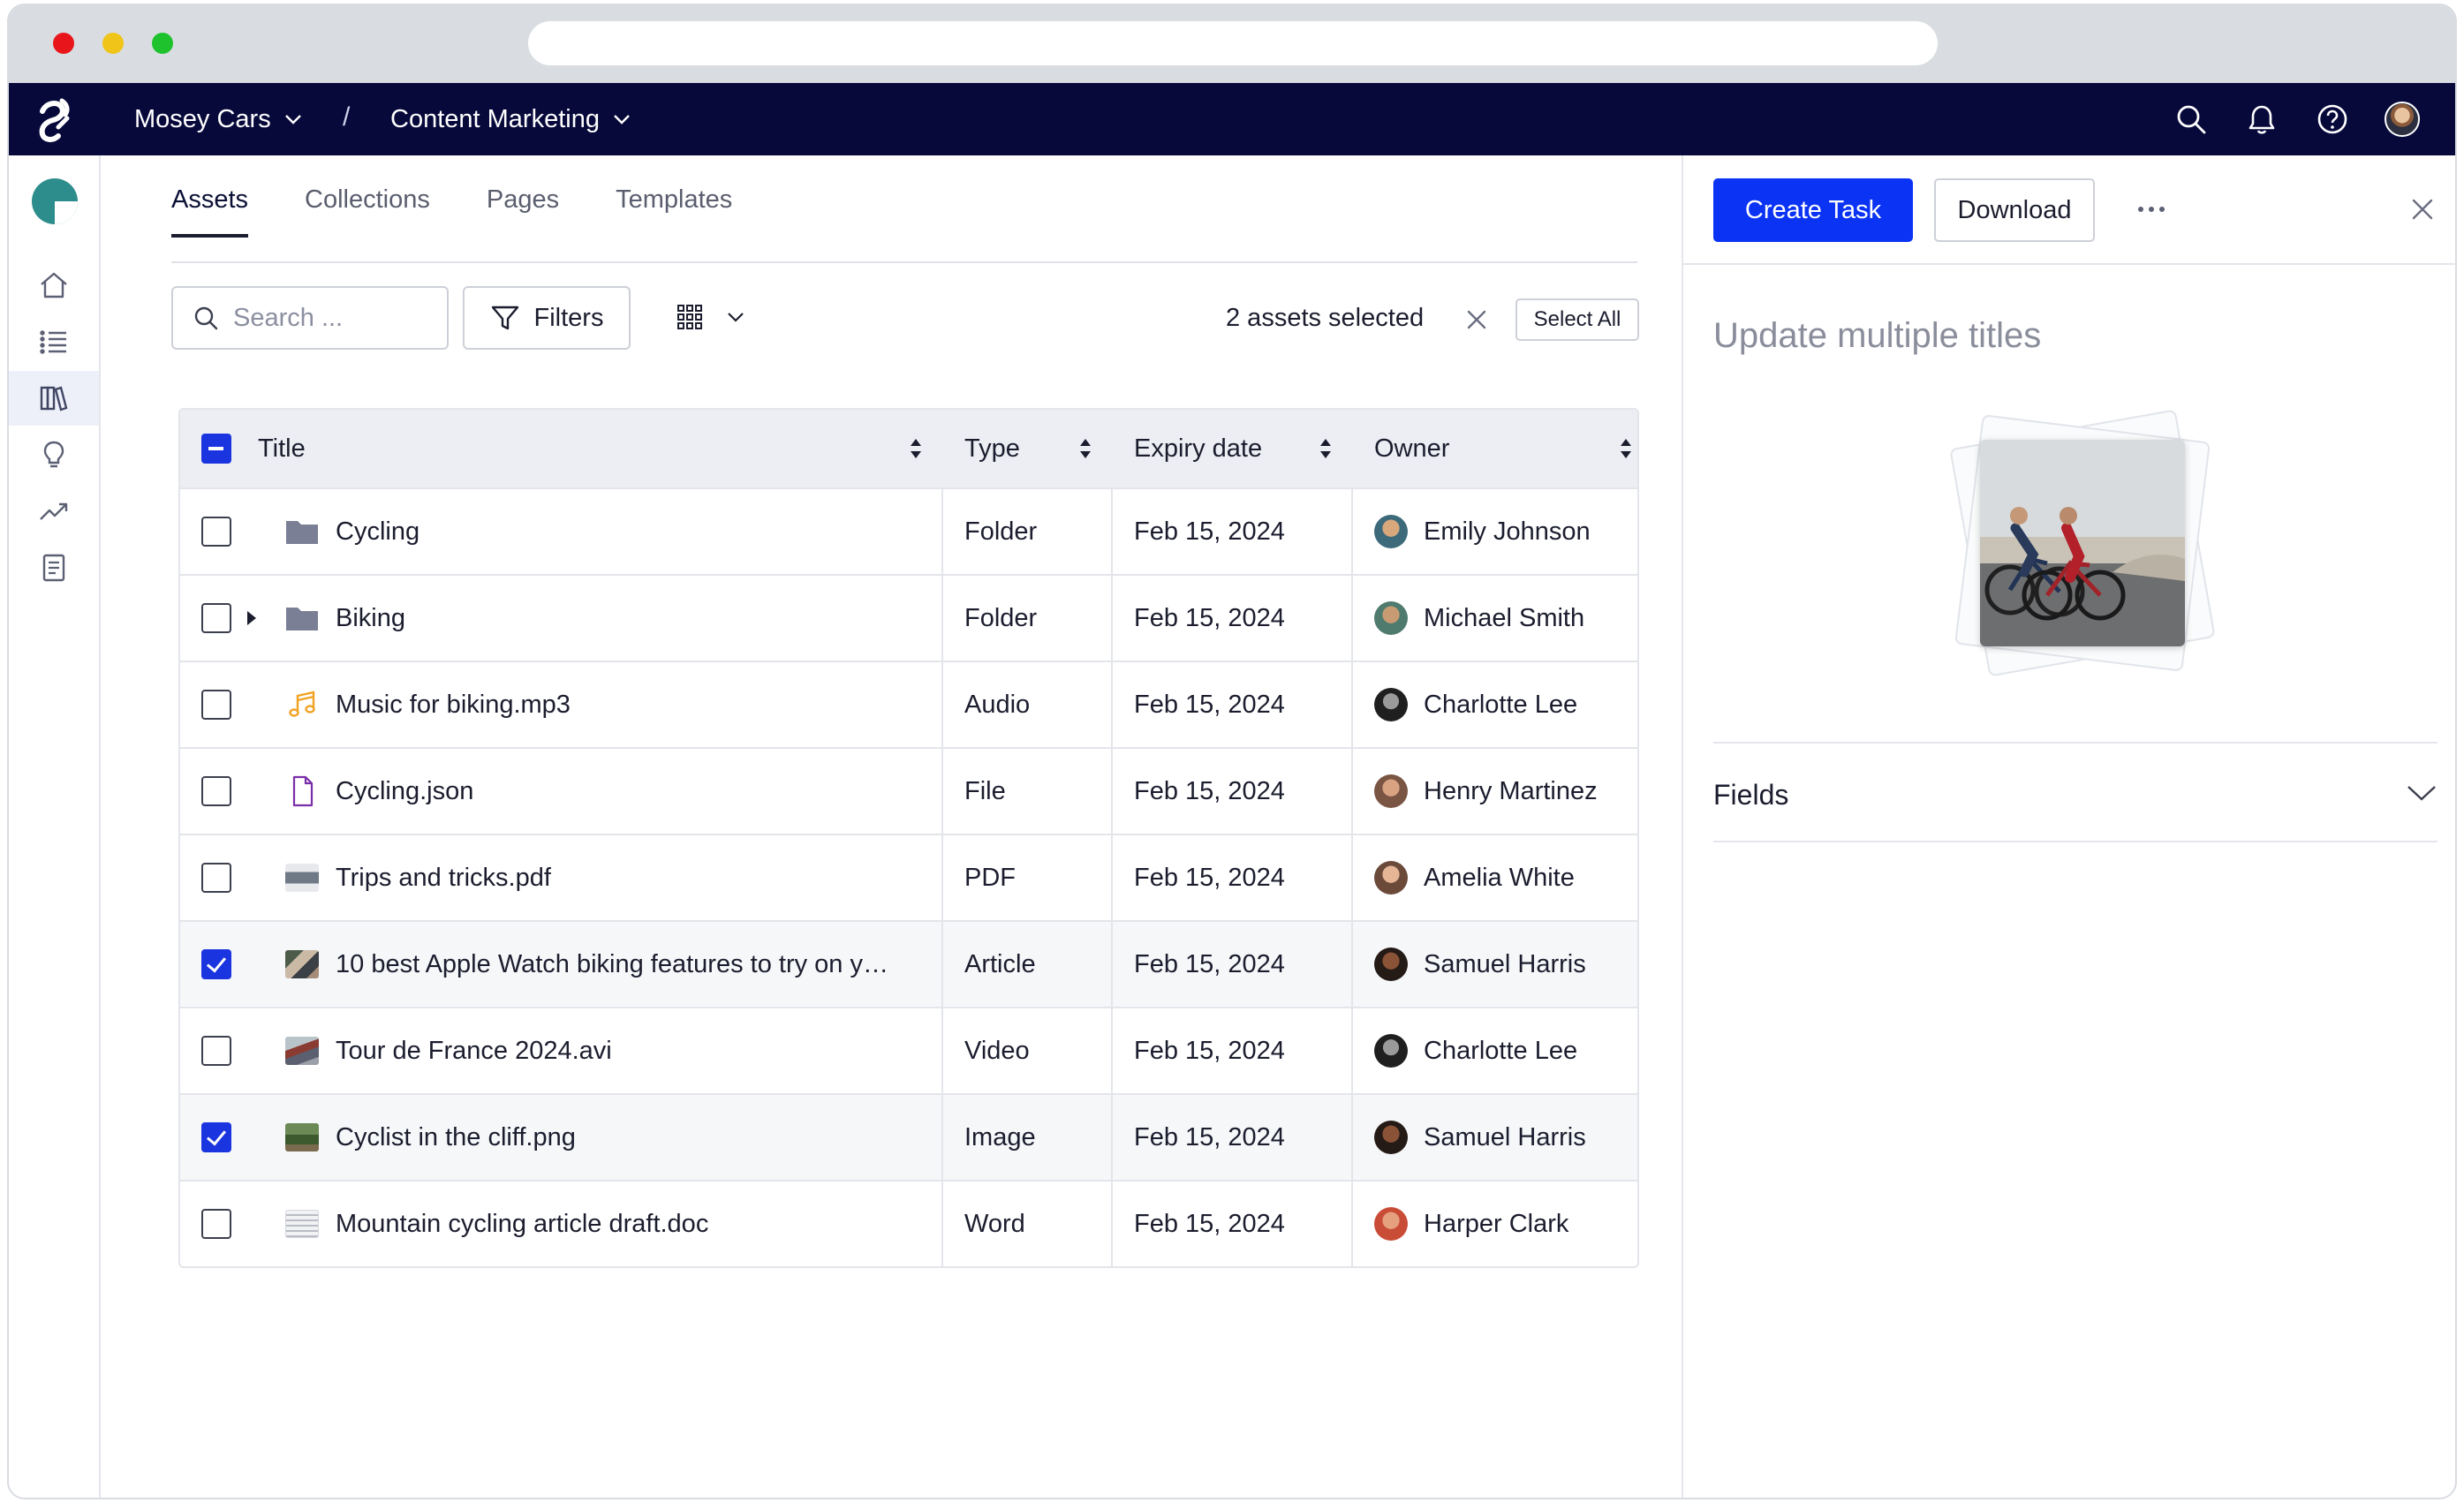 This screenshot has height=1510, width=2464. I want to click on select-all-button: Select All, so click(1577, 319).